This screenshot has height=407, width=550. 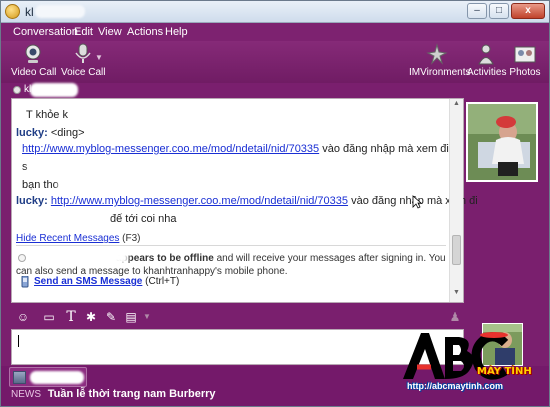 I want to click on hide-recent-link: Hide Recent Messages, so click(x=67, y=238).